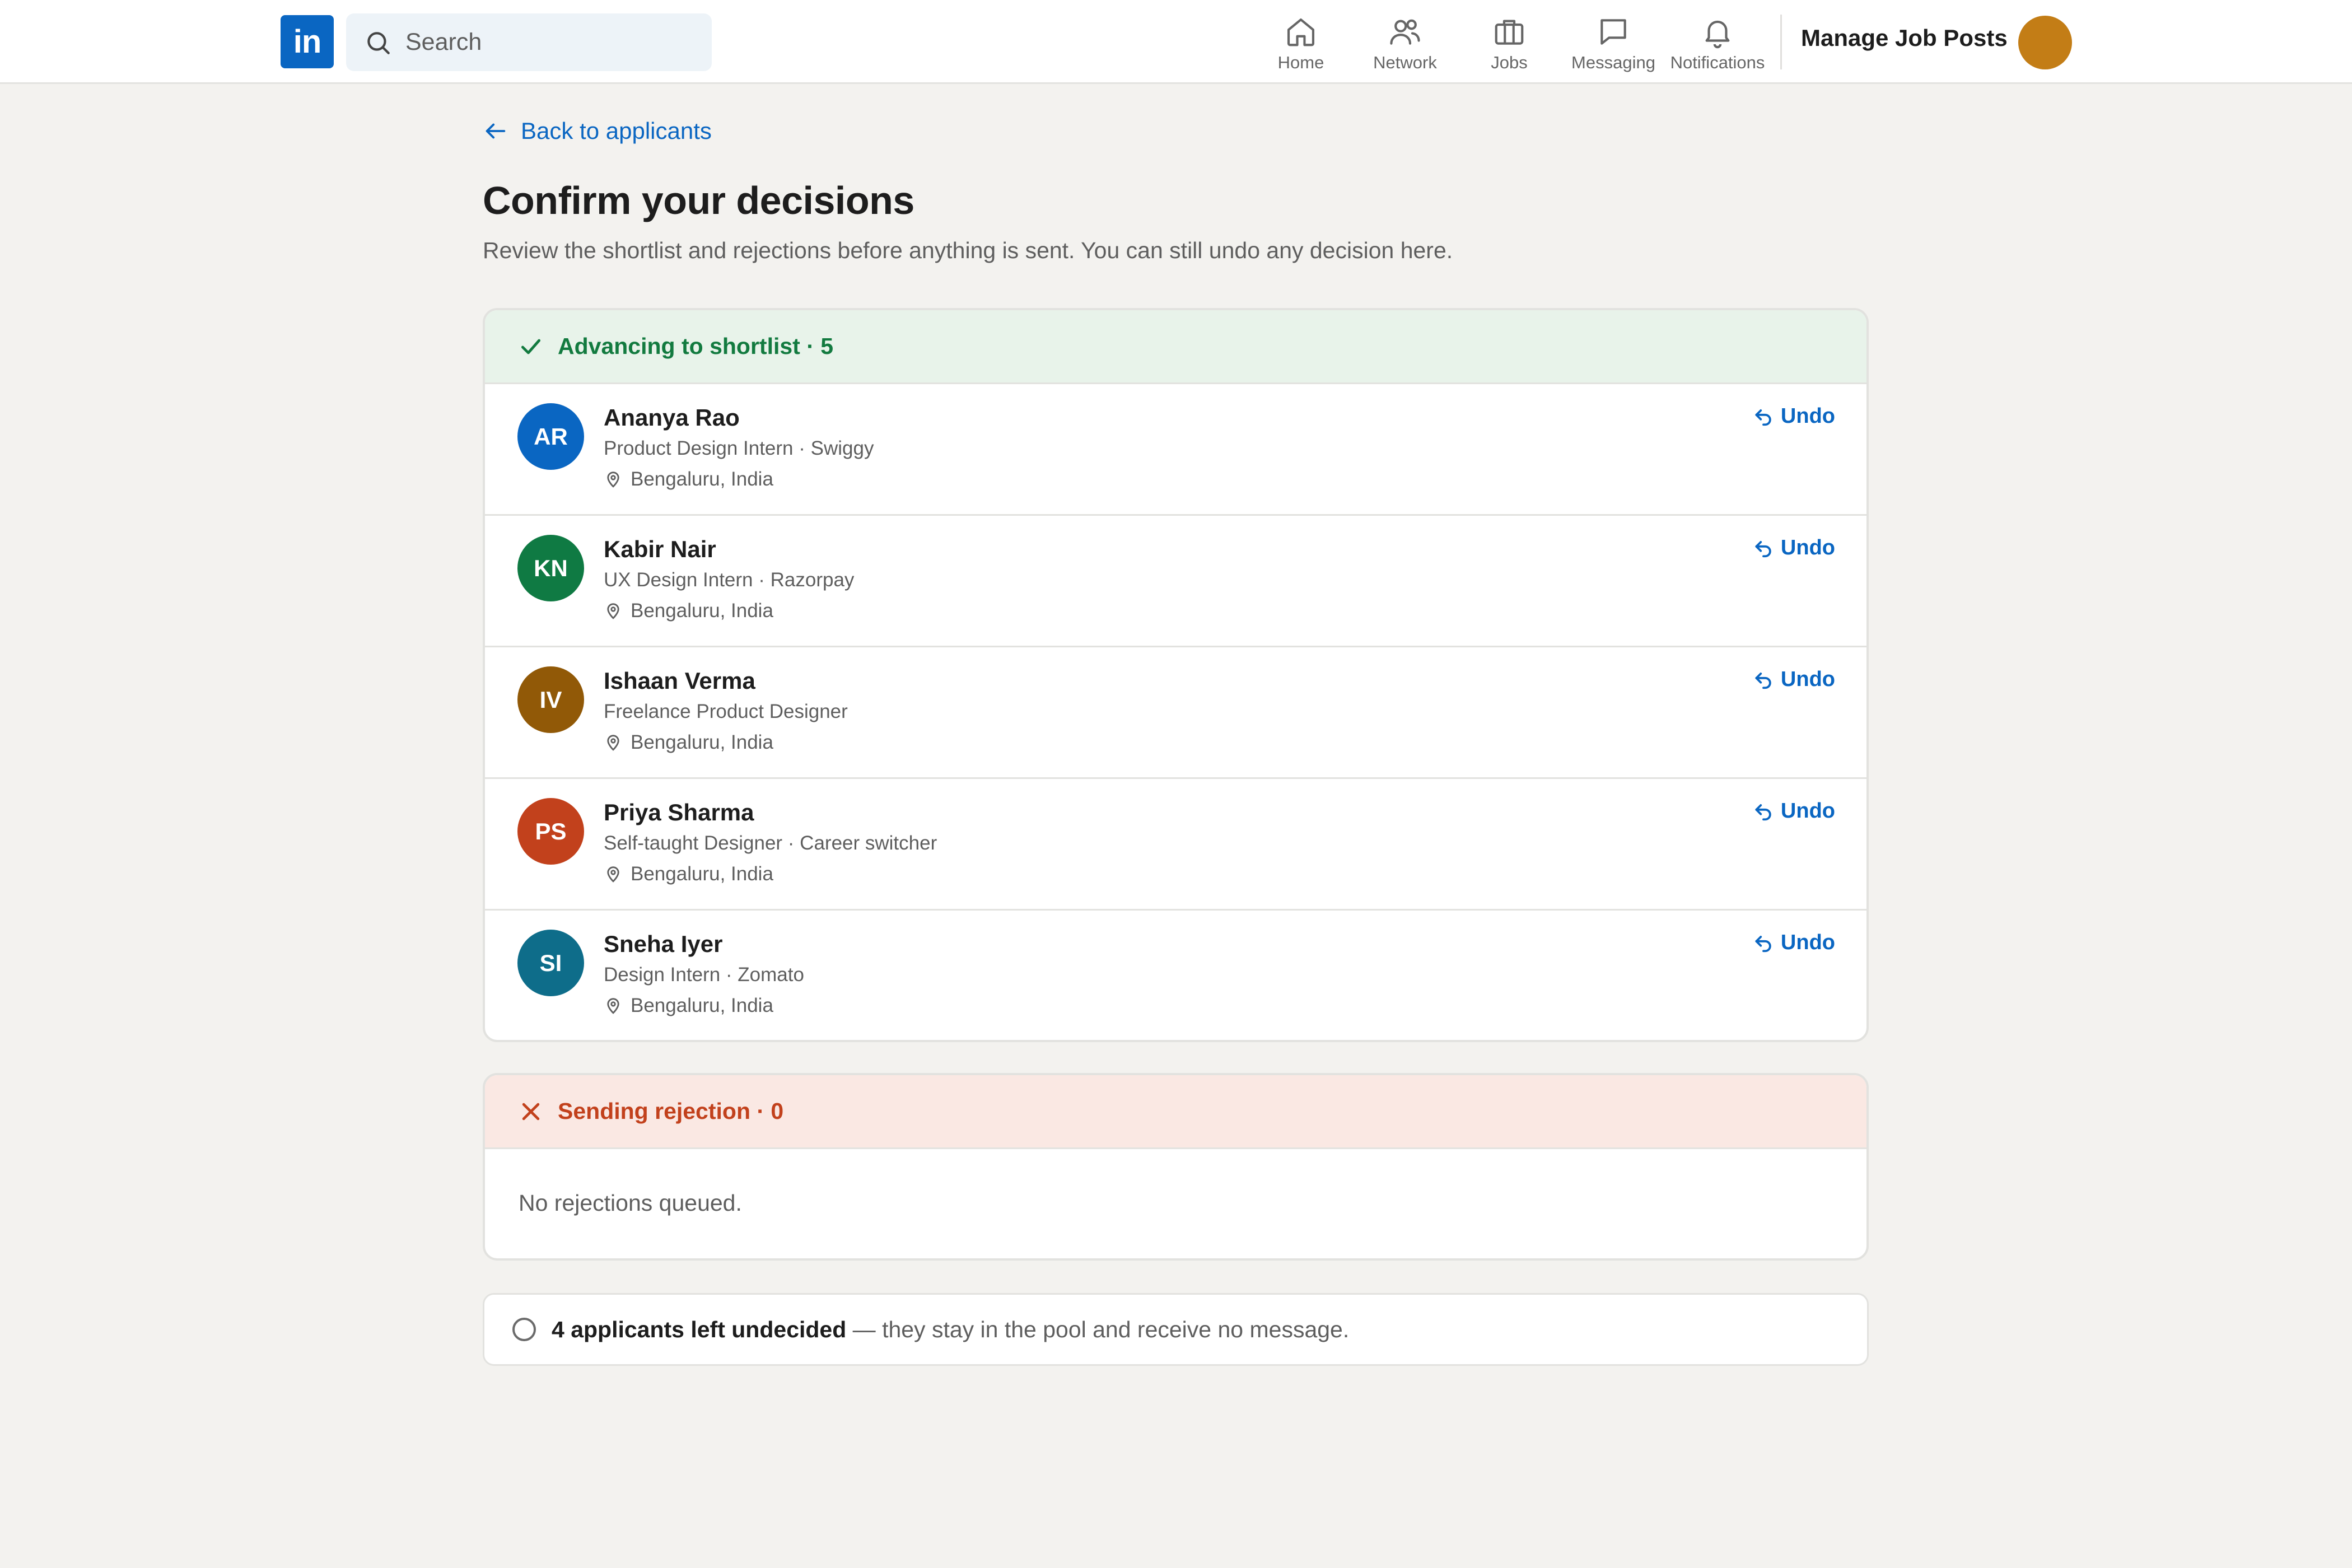 This screenshot has height=1568, width=2352. I want to click on nav-divider, so click(1781, 42).